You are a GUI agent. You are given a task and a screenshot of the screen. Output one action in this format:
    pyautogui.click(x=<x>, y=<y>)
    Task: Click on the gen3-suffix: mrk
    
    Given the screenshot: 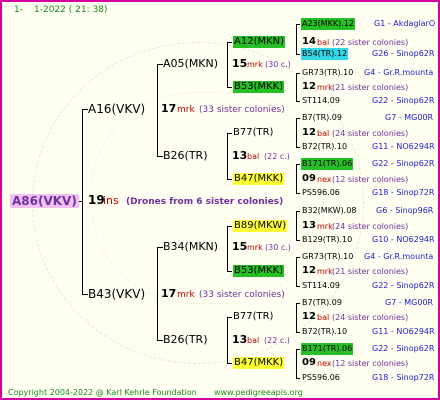 What is the action you would take?
    pyautogui.click(x=325, y=87)
    